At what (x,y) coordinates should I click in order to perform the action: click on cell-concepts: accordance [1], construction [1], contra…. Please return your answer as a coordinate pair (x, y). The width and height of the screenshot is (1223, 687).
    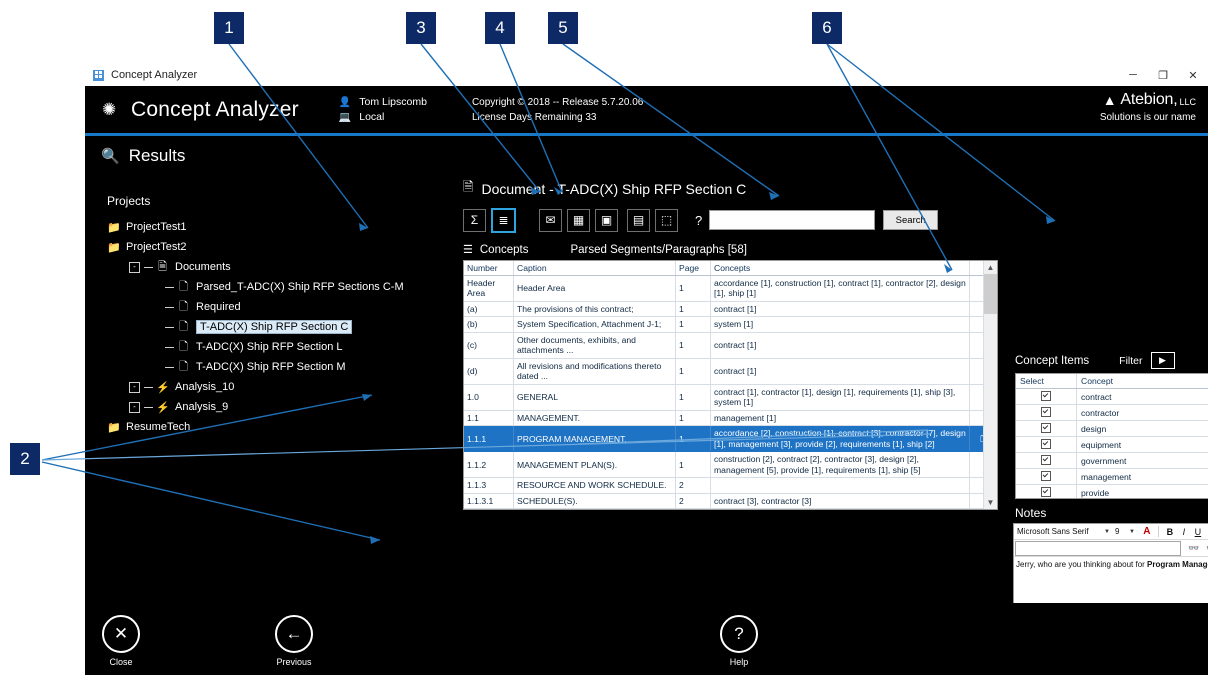
    Looking at the image, I should click on (840, 288).